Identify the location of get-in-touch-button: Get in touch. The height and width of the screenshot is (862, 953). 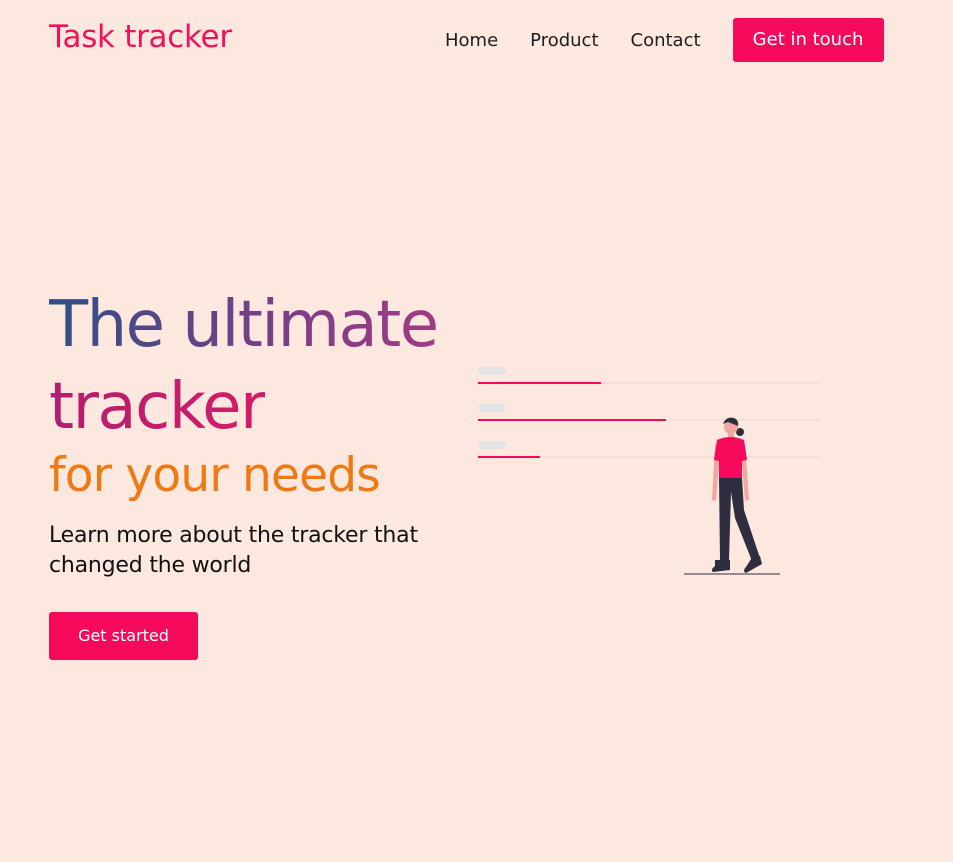
(808, 40).